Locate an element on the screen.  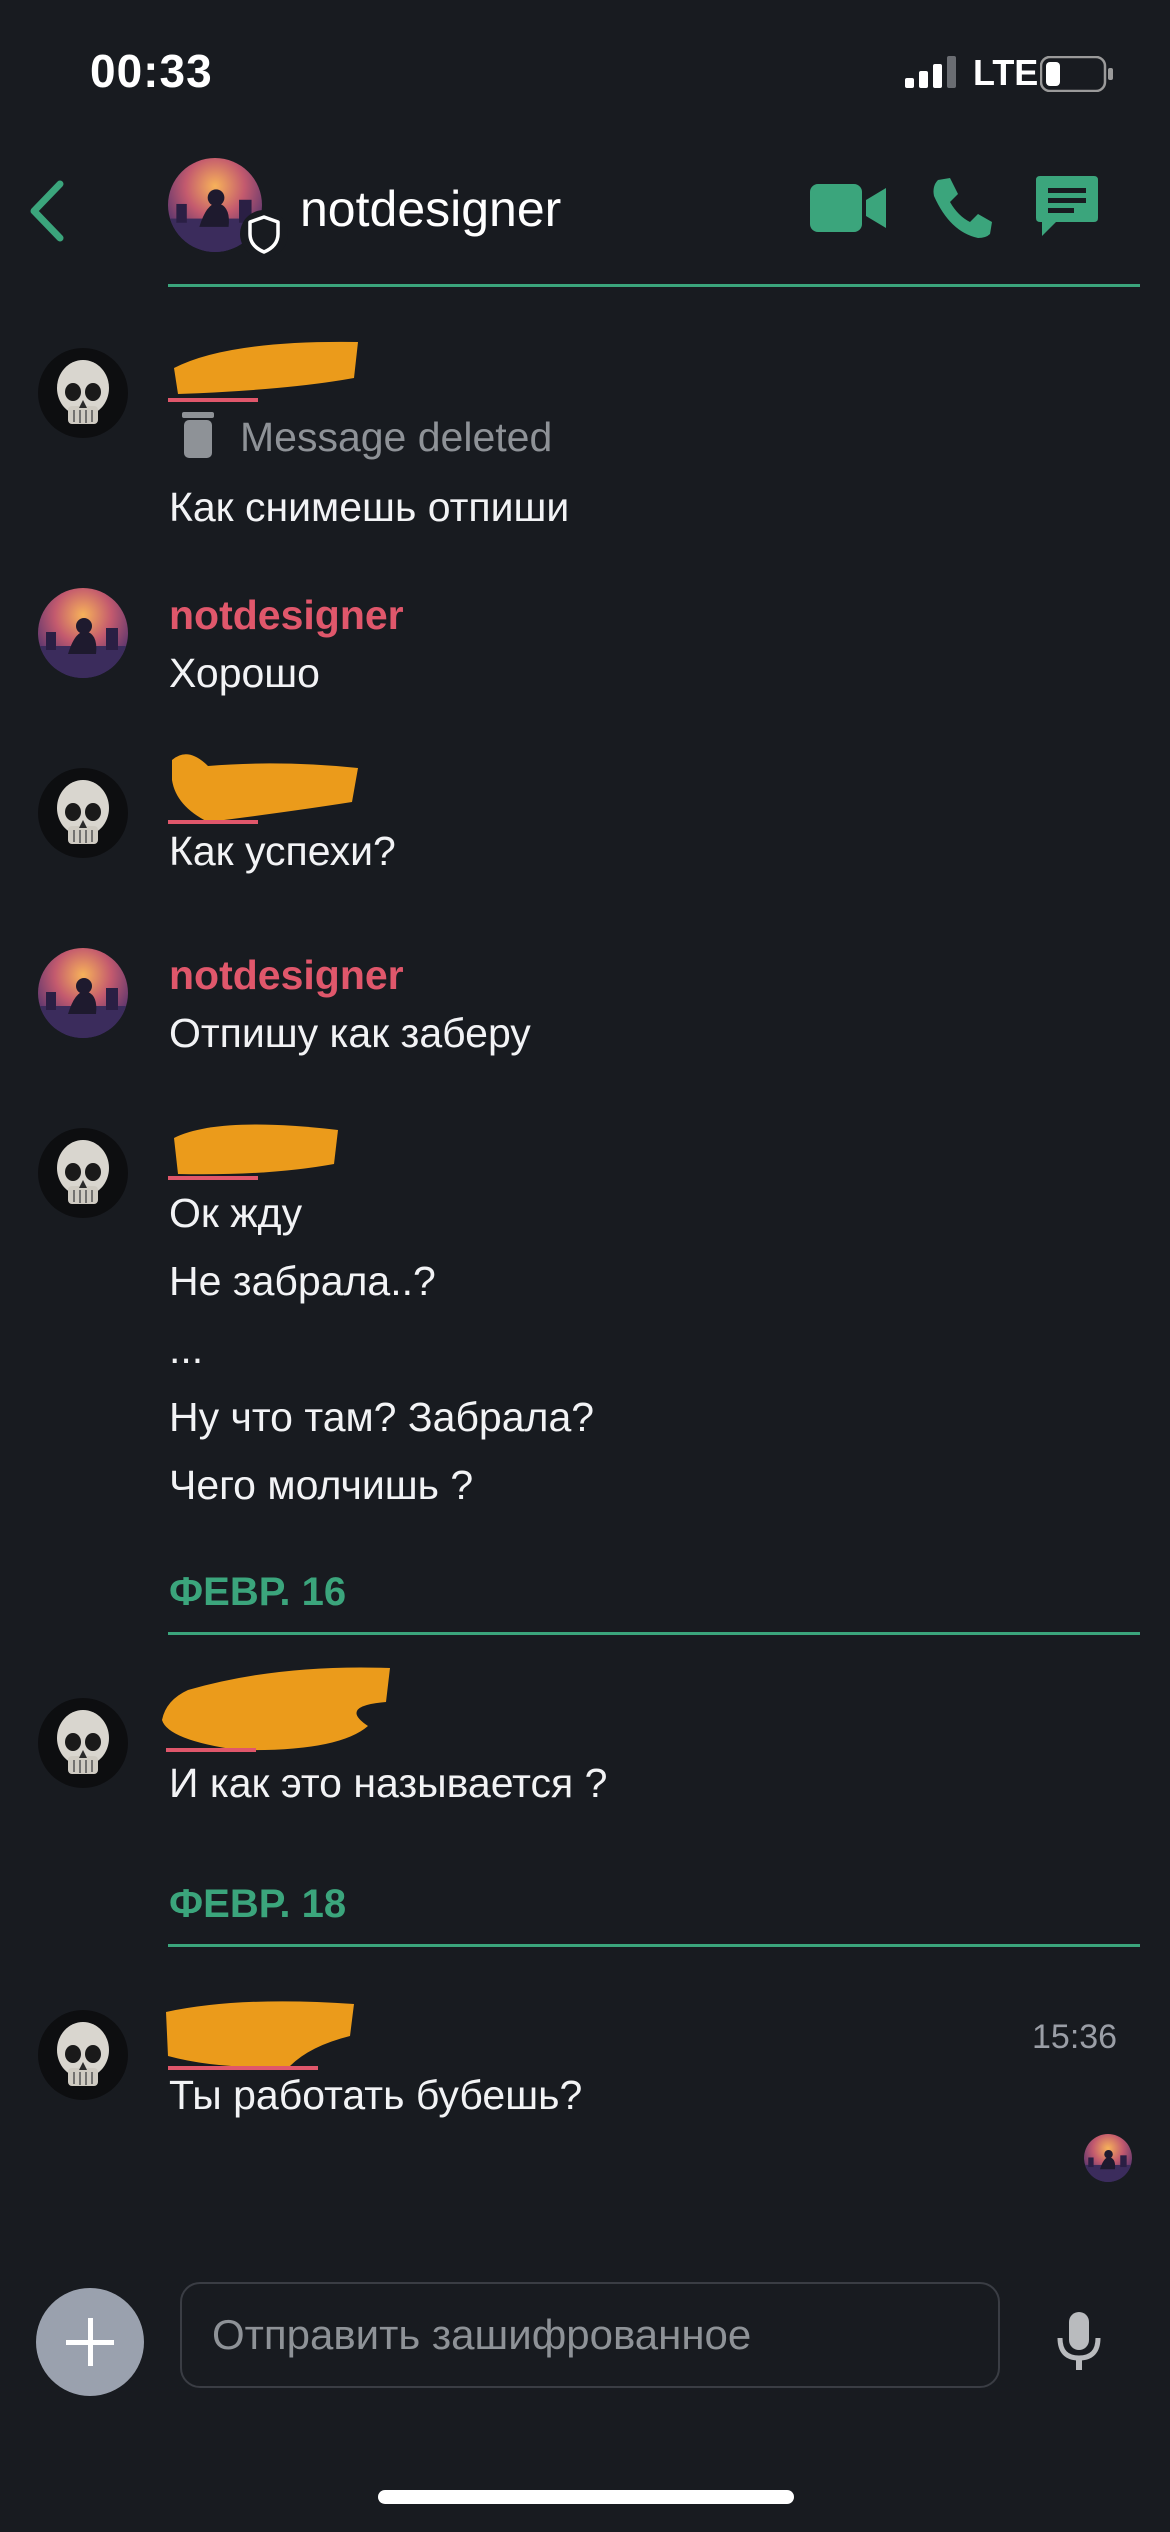
message-timestamp: 15:36 is located at coordinates (1075, 2037).